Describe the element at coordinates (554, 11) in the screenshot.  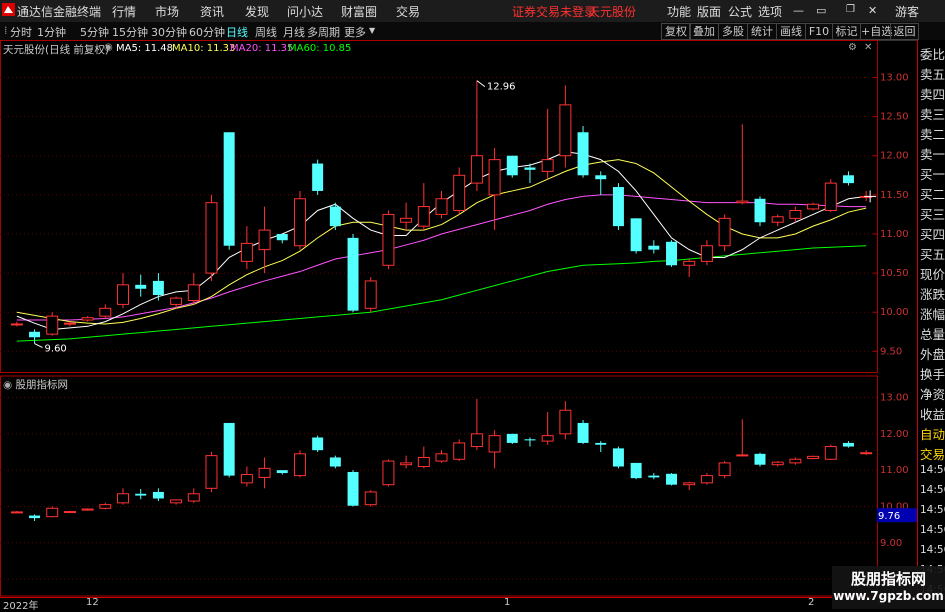
I see `trade-login-notice: 证券交易未登录` at that location.